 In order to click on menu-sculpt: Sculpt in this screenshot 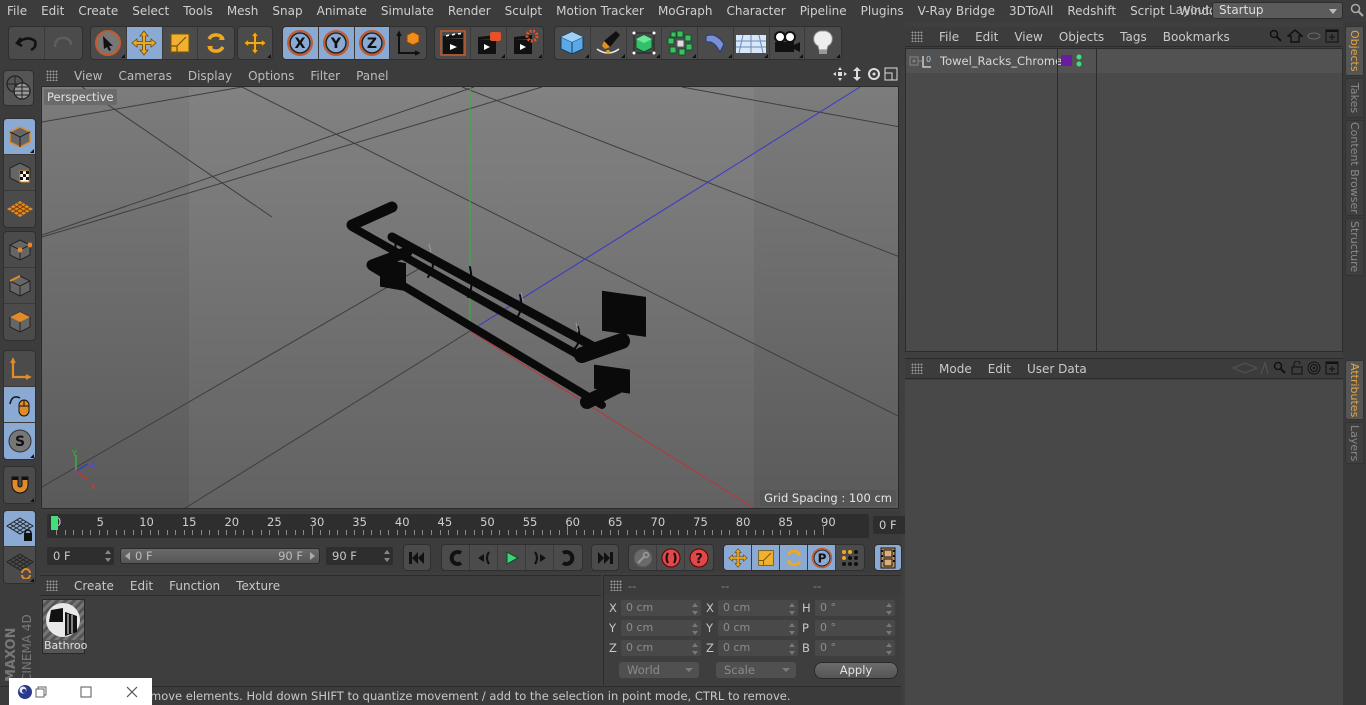, I will do `click(523, 11)`.